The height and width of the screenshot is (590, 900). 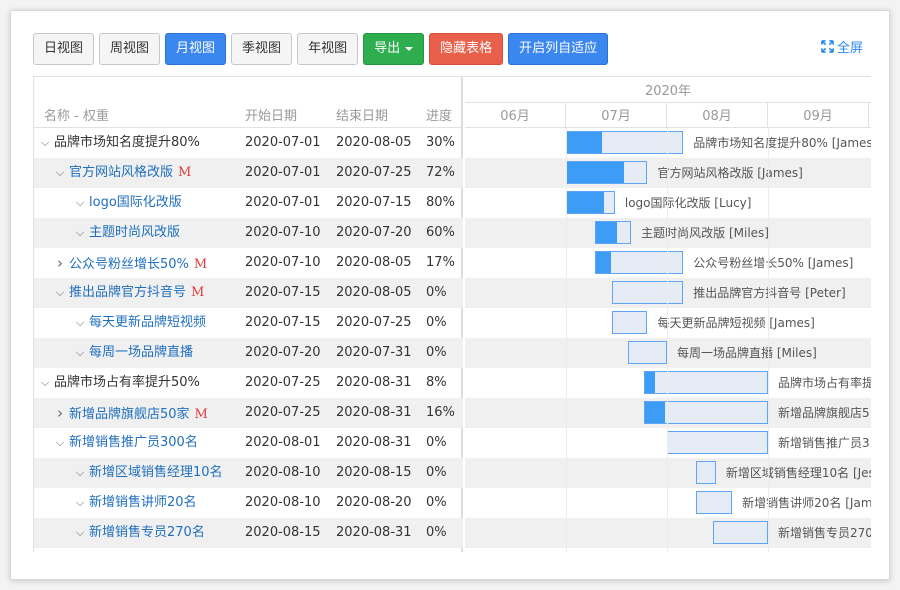 What do you see at coordinates (248, 353) in the screenshot?
I see `task-row: ⌵ 每周一场品牌直播 2020-07-20 2020-07-31 0%` at bounding box center [248, 353].